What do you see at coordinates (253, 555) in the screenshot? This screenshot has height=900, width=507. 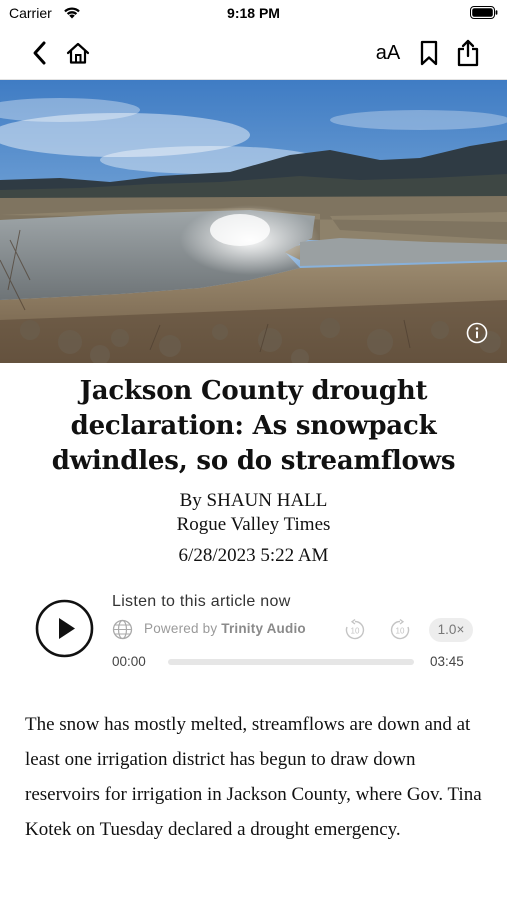 I see `publish-date: 6/28/2023 5:22 AM` at bounding box center [253, 555].